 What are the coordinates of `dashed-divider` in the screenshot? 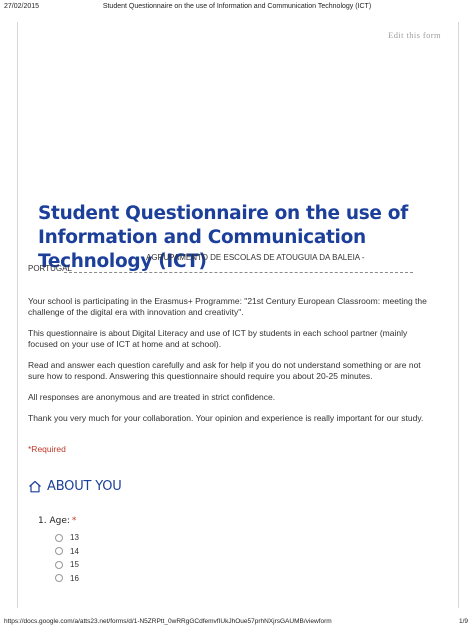 It's located at (238, 270).